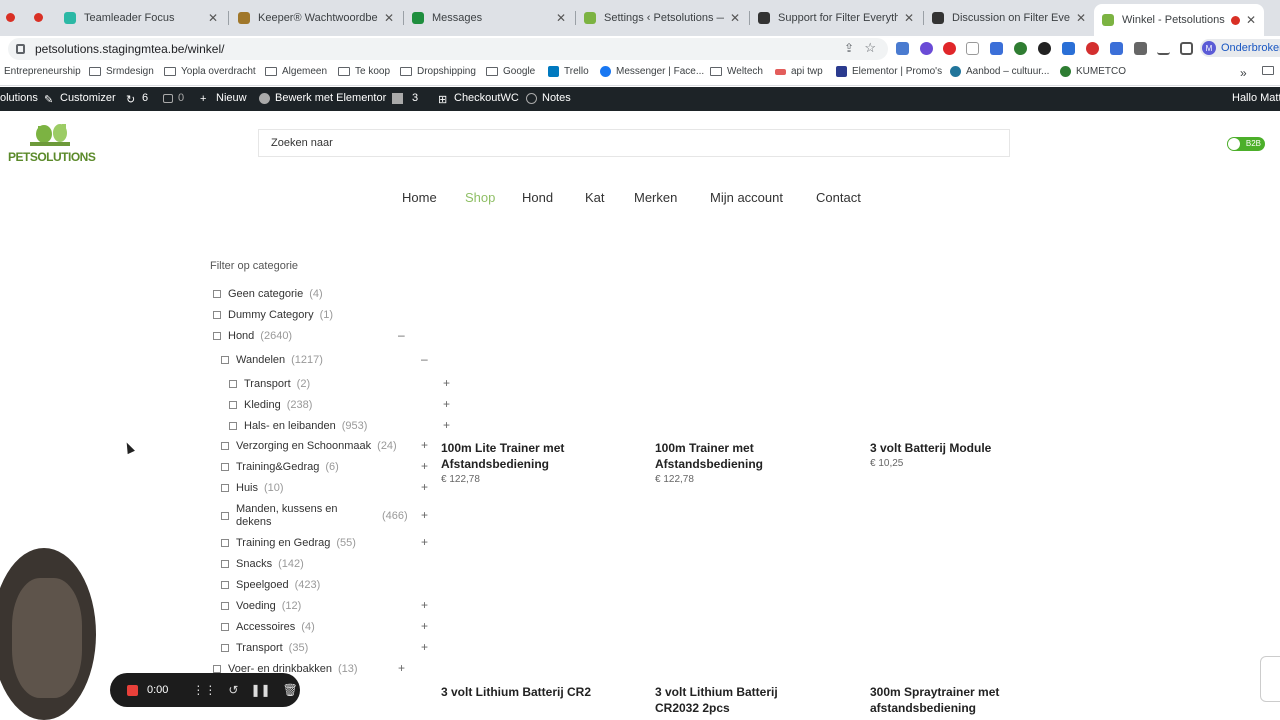 This screenshot has height=720, width=1280. I want to click on filter-checkbox-item: Wandelen (1217), so click(272, 360).